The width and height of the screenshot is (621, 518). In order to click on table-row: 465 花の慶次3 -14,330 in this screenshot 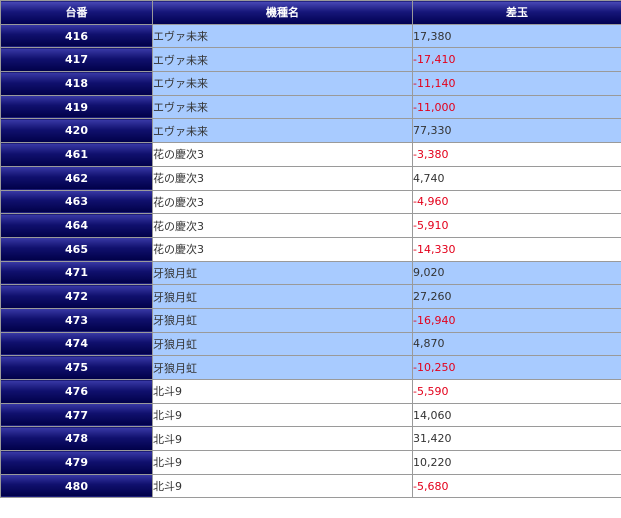, I will do `click(310, 249)`.